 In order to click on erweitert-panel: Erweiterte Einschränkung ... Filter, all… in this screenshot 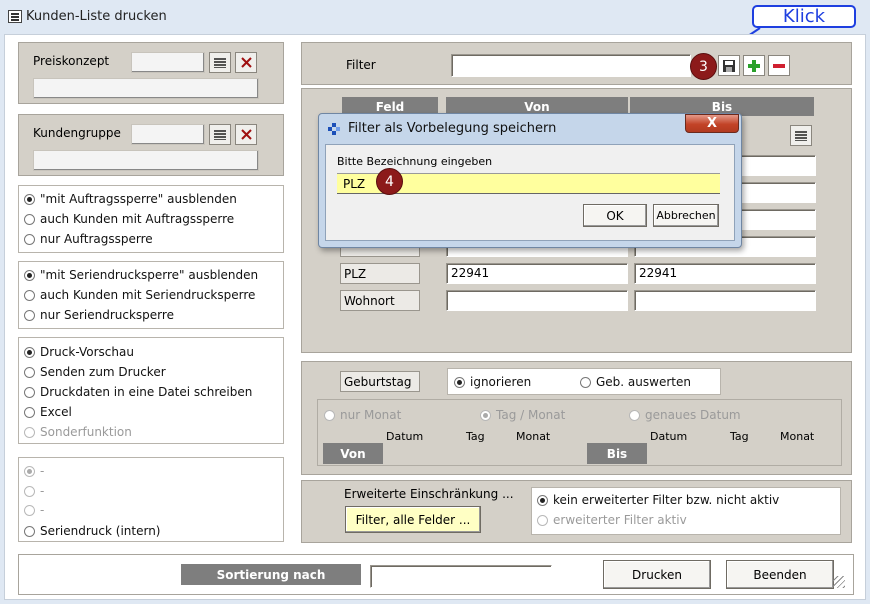, I will do `click(576, 511)`.